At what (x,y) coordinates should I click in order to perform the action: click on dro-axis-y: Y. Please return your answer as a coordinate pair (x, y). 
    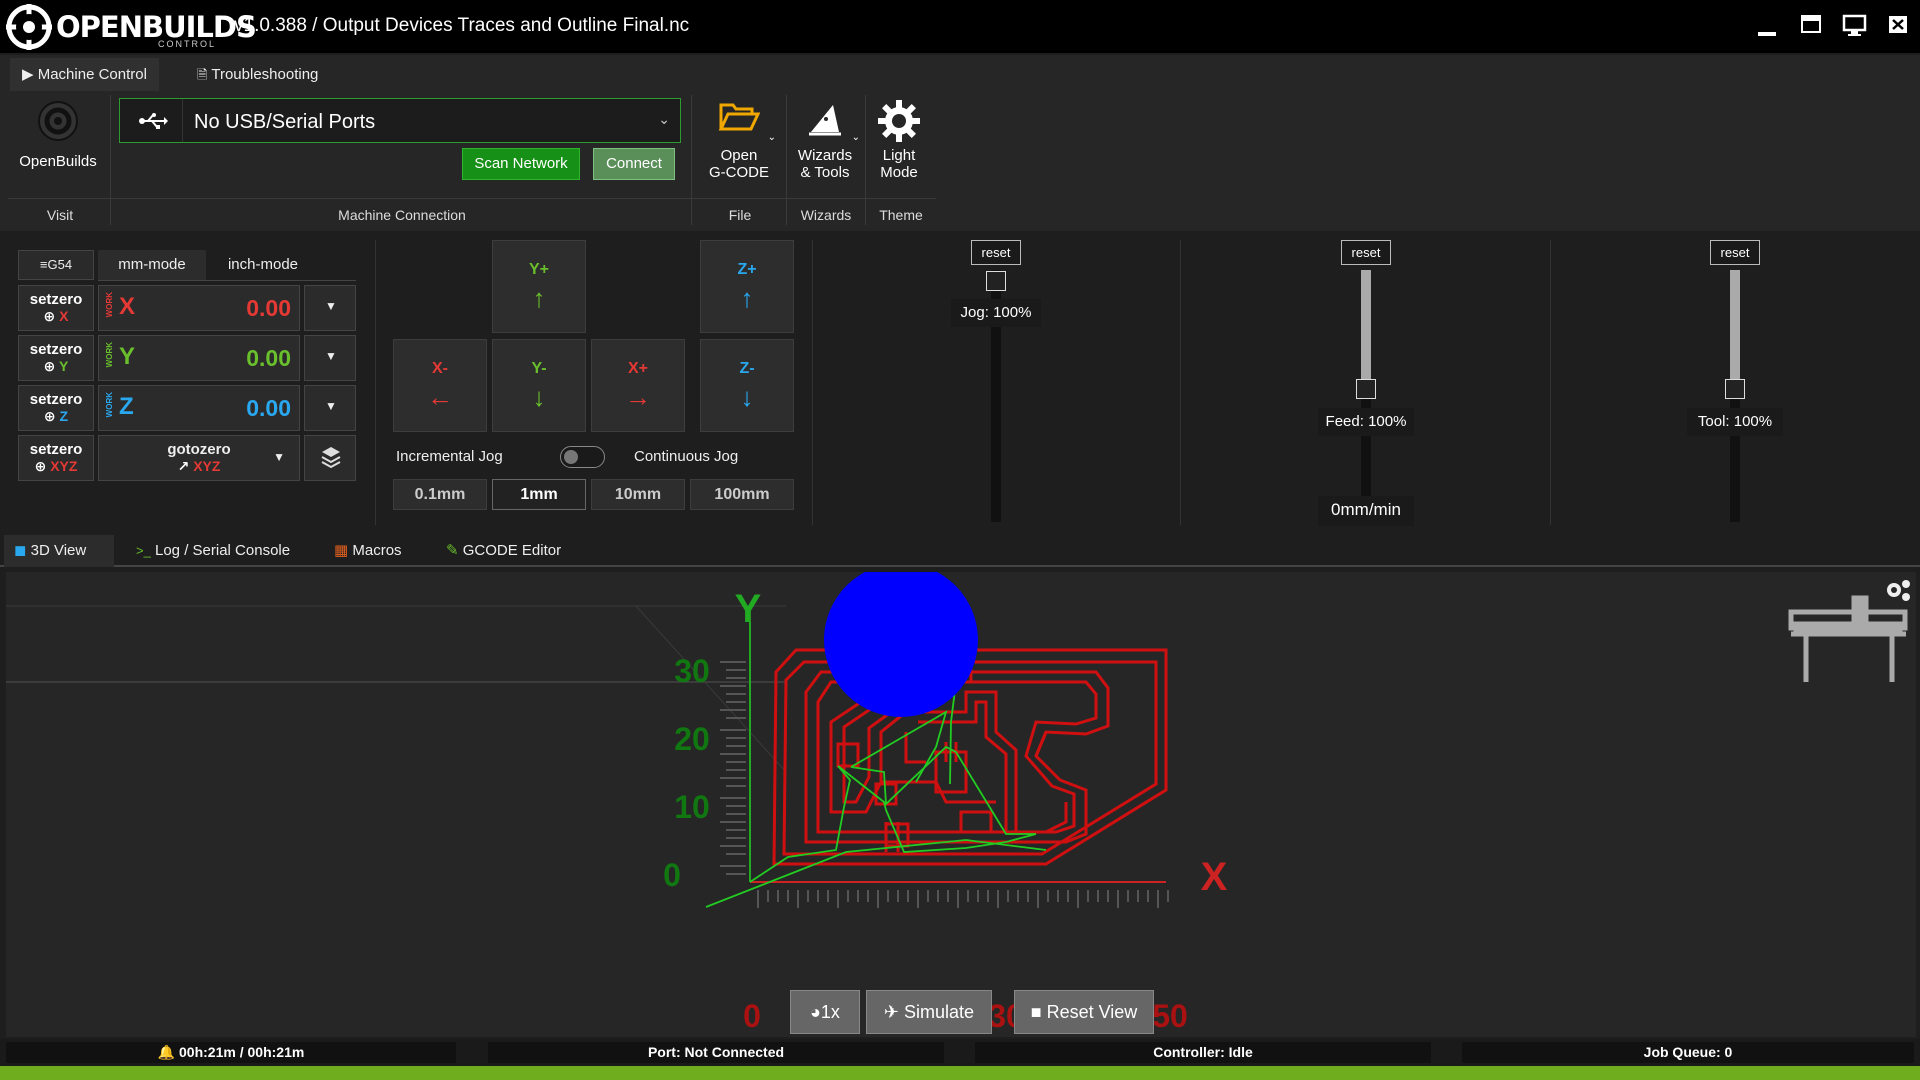
    Looking at the image, I should click on (127, 356).